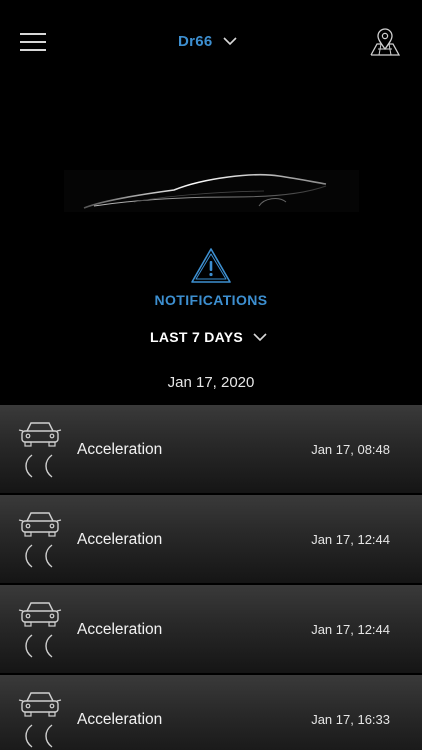 The width and height of the screenshot is (422, 750). Describe the element at coordinates (195, 41) in the screenshot. I see `vehicle-name: Dr66` at that location.